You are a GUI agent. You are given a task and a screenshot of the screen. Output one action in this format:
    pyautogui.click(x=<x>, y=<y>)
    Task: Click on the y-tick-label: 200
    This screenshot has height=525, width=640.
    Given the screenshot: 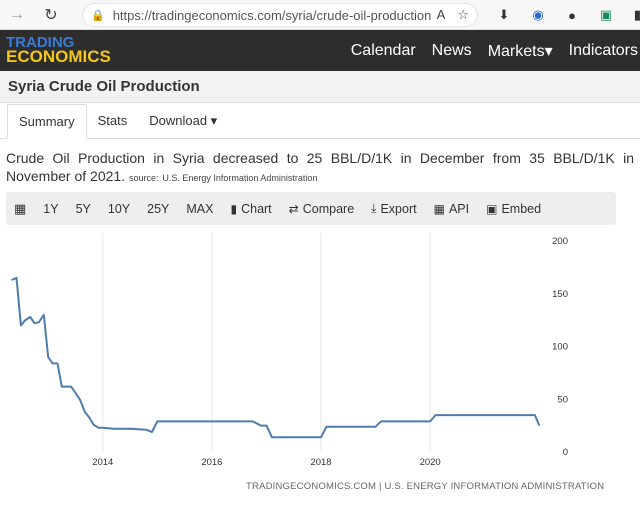 What is the action you would take?
    pyautogui.click(x=560, y=241)
    